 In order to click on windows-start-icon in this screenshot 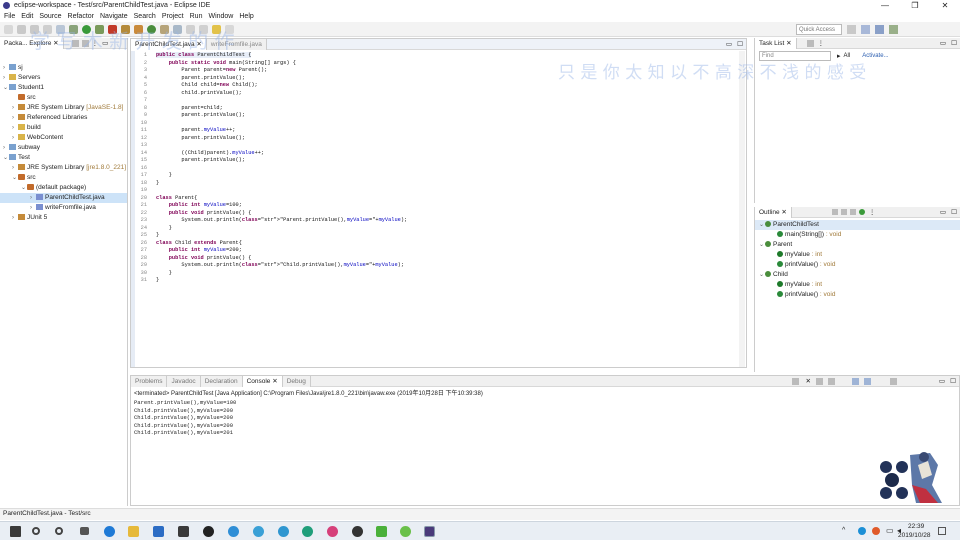, I will do `click(15, 531)`.